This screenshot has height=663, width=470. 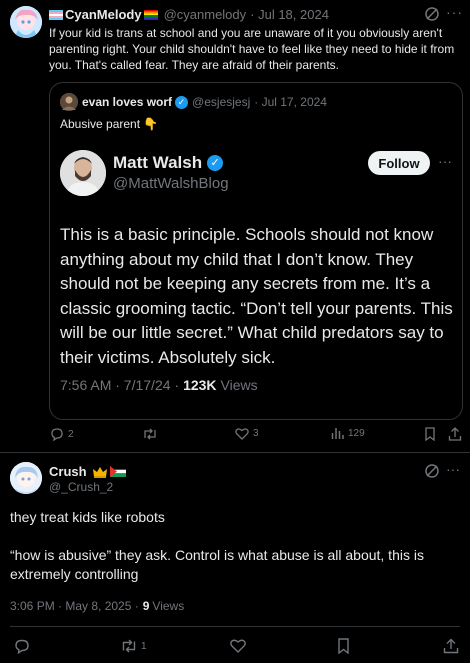 I want to click on embedded-display-name: Matt Walsh, so click(x=157, y=163).